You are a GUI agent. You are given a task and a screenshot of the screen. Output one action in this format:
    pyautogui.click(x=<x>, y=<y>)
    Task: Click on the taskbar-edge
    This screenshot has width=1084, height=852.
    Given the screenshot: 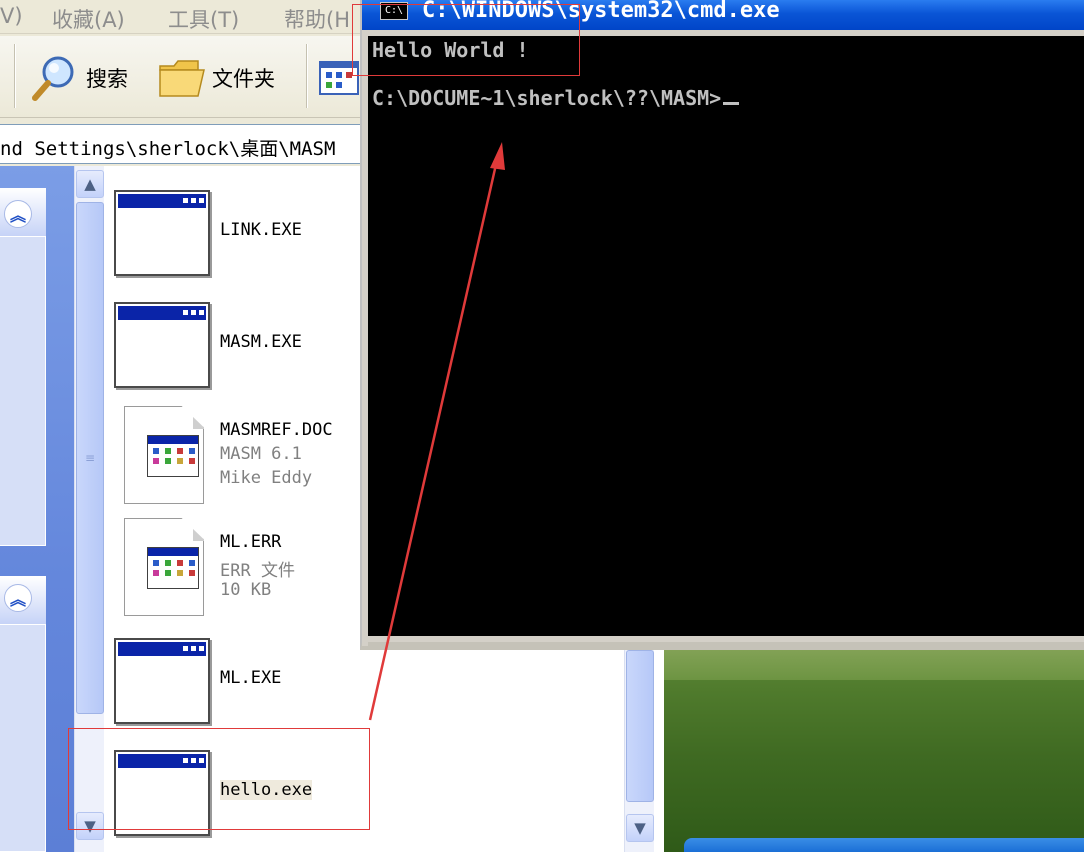 What is the action you would take?
    pyautogui.click(x=884, y=845)
    